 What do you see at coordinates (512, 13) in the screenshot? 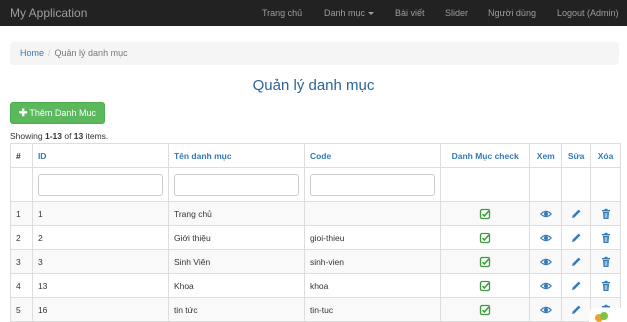
I see `nav-item-users: Người dùng` at bounding box center [512, 13].